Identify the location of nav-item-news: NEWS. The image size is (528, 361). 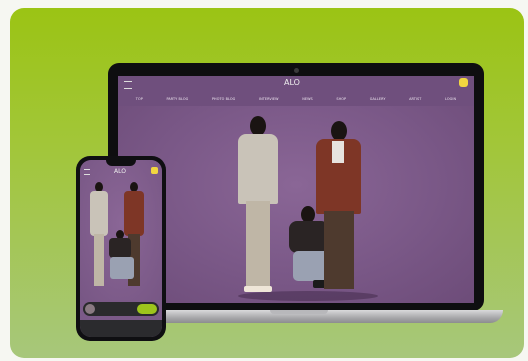
(307, 99).